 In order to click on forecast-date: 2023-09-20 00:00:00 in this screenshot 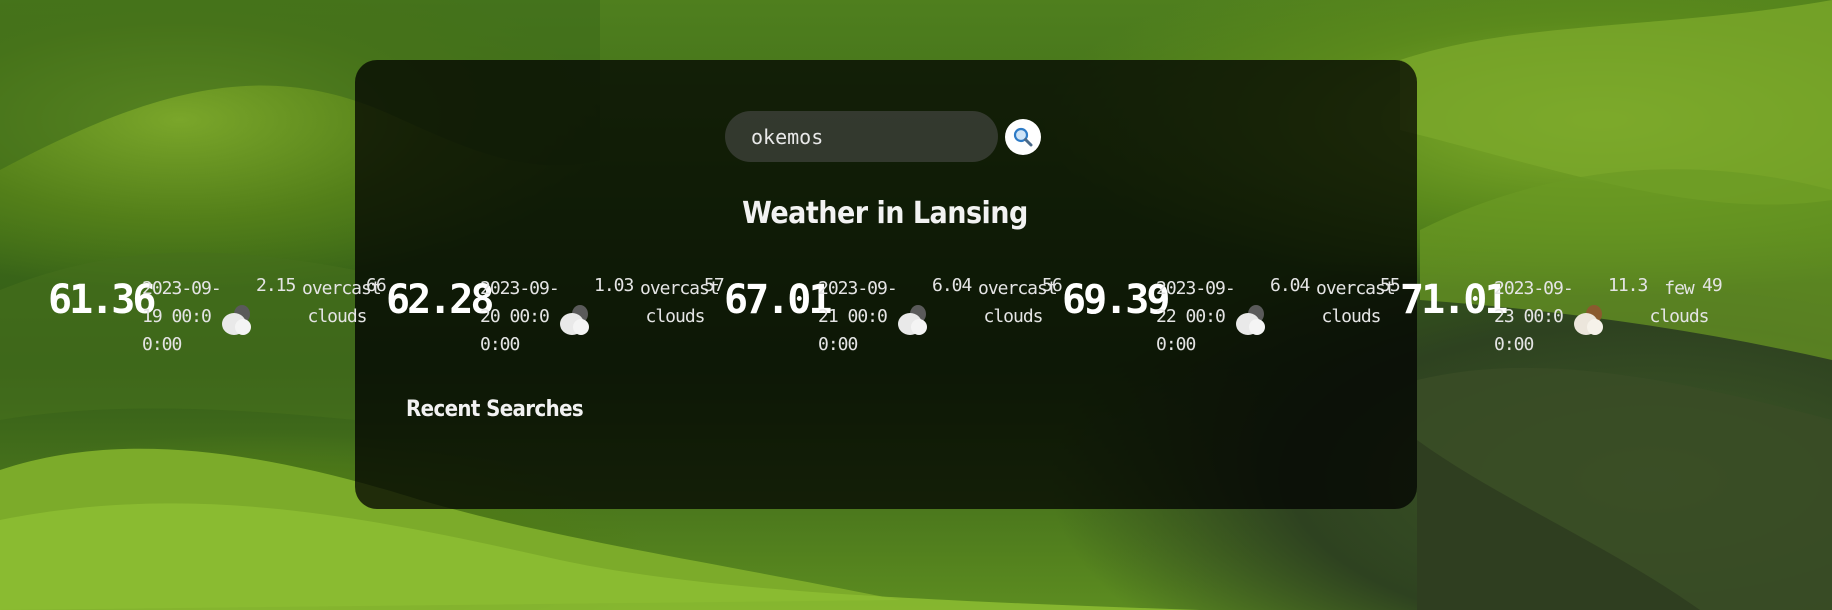, I will do `click(520, 316)`.